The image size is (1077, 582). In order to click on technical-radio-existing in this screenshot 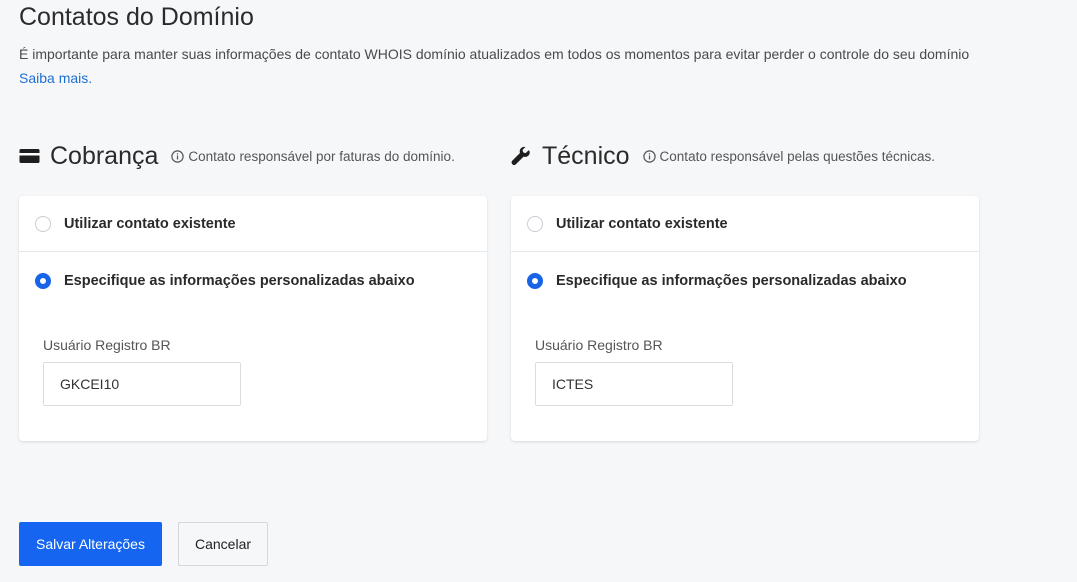, I will do `click(535, 223)`.